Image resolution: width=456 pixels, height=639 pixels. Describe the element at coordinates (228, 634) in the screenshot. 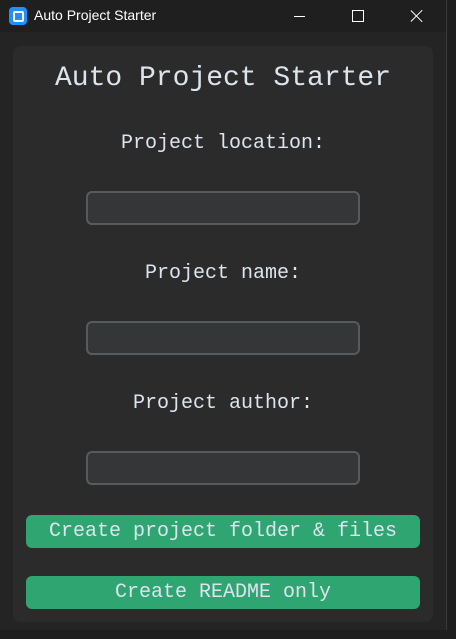

I see `background-editor-bottom` at that location.